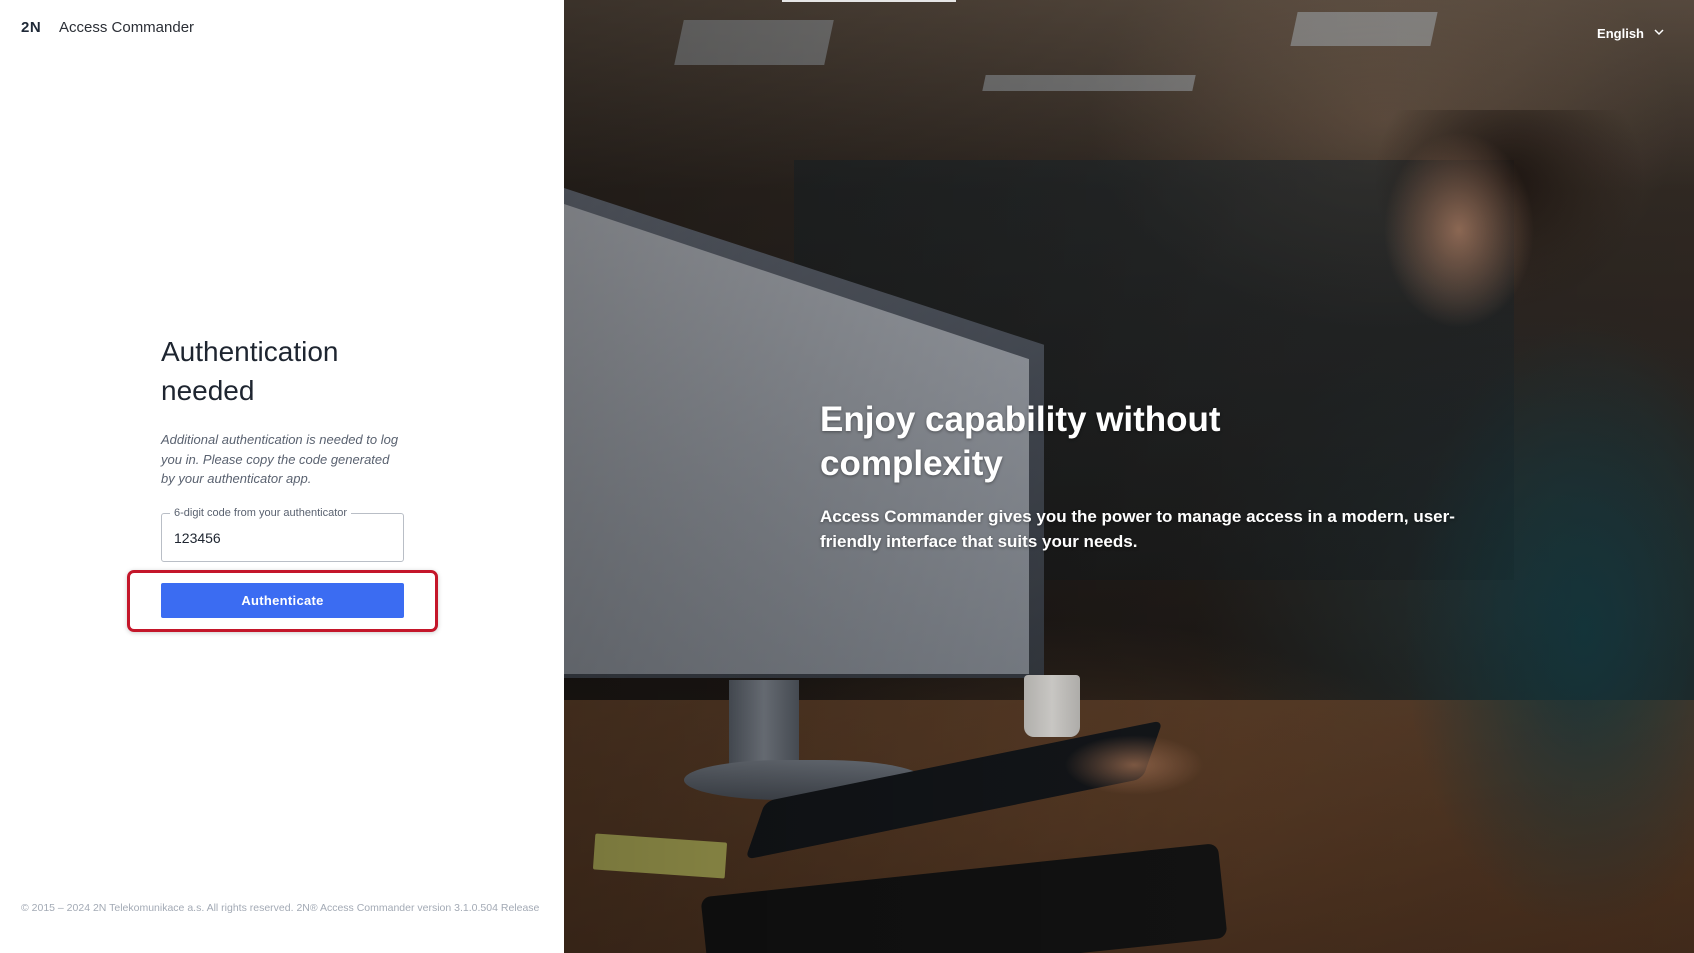 This screenshot has height=953, width=1694. What do you see at coordinates (1020, 441) in the screenshot?
I see `hero-title: Enjoy capability without complexity` at bounding box center [1020, 441].